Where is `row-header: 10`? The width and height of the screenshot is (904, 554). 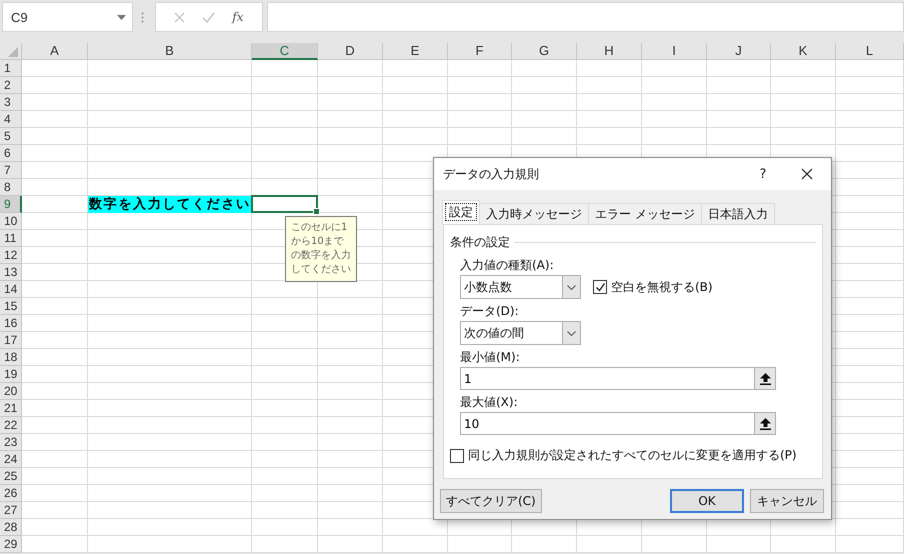
row-header: 10 is located at coordinates (11, 221).